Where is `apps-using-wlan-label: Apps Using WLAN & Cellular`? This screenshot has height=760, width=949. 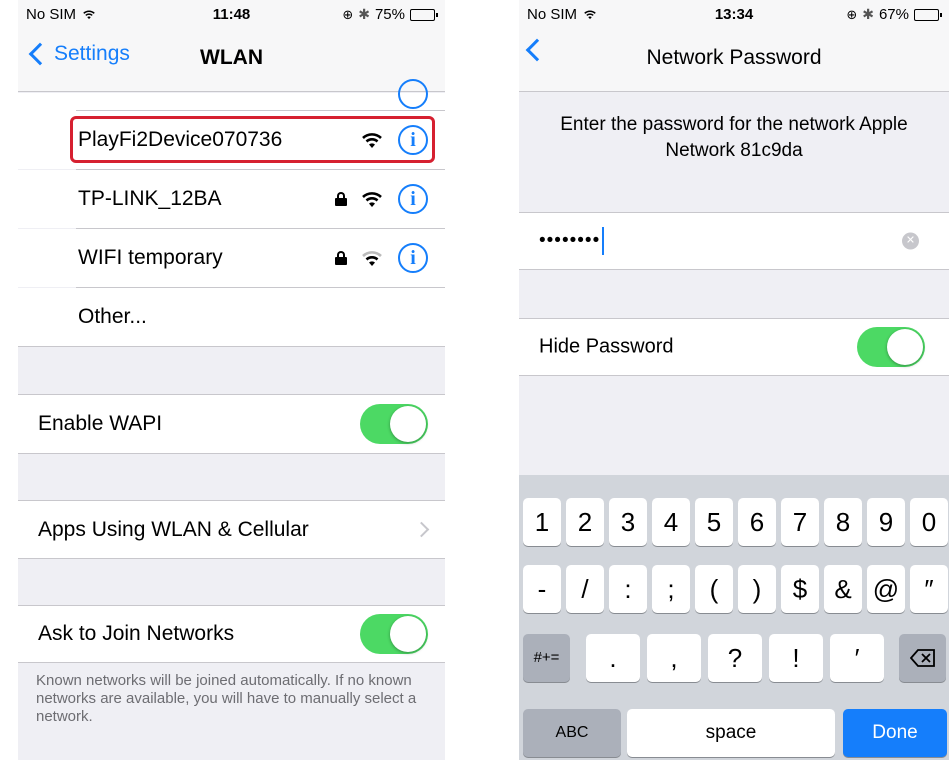 apps-using-wlan-label: Apps Using WLAN & Cellular is located at coordinates (173, 529).